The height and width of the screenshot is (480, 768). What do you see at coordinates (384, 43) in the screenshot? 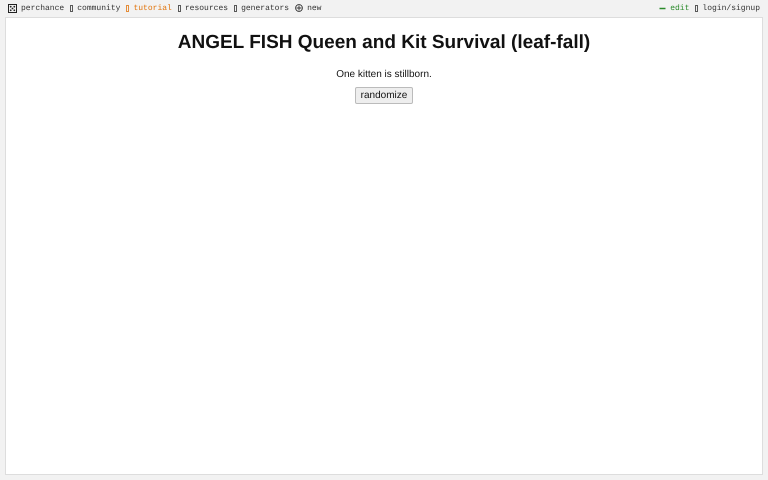
I see `page-title: ANGEL FISH Queen and Kit Survival (leaf-fall)` at bounding box center [384, 43].